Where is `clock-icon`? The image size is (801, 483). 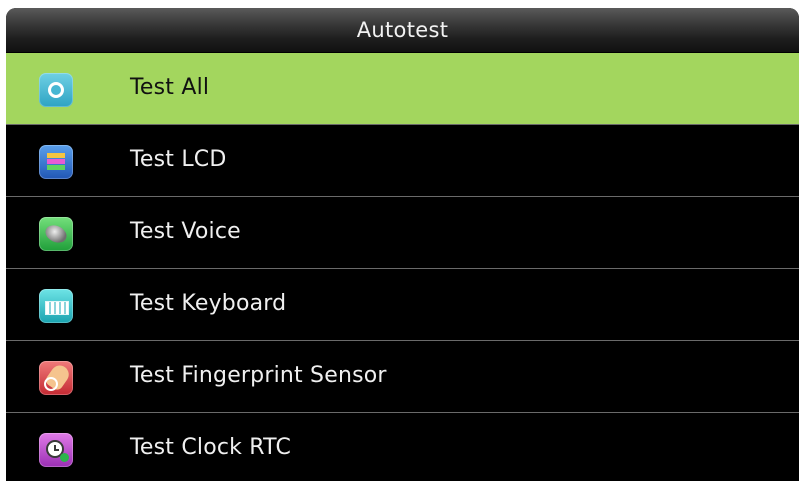
clock-icon is located at coordinates (56, 450).